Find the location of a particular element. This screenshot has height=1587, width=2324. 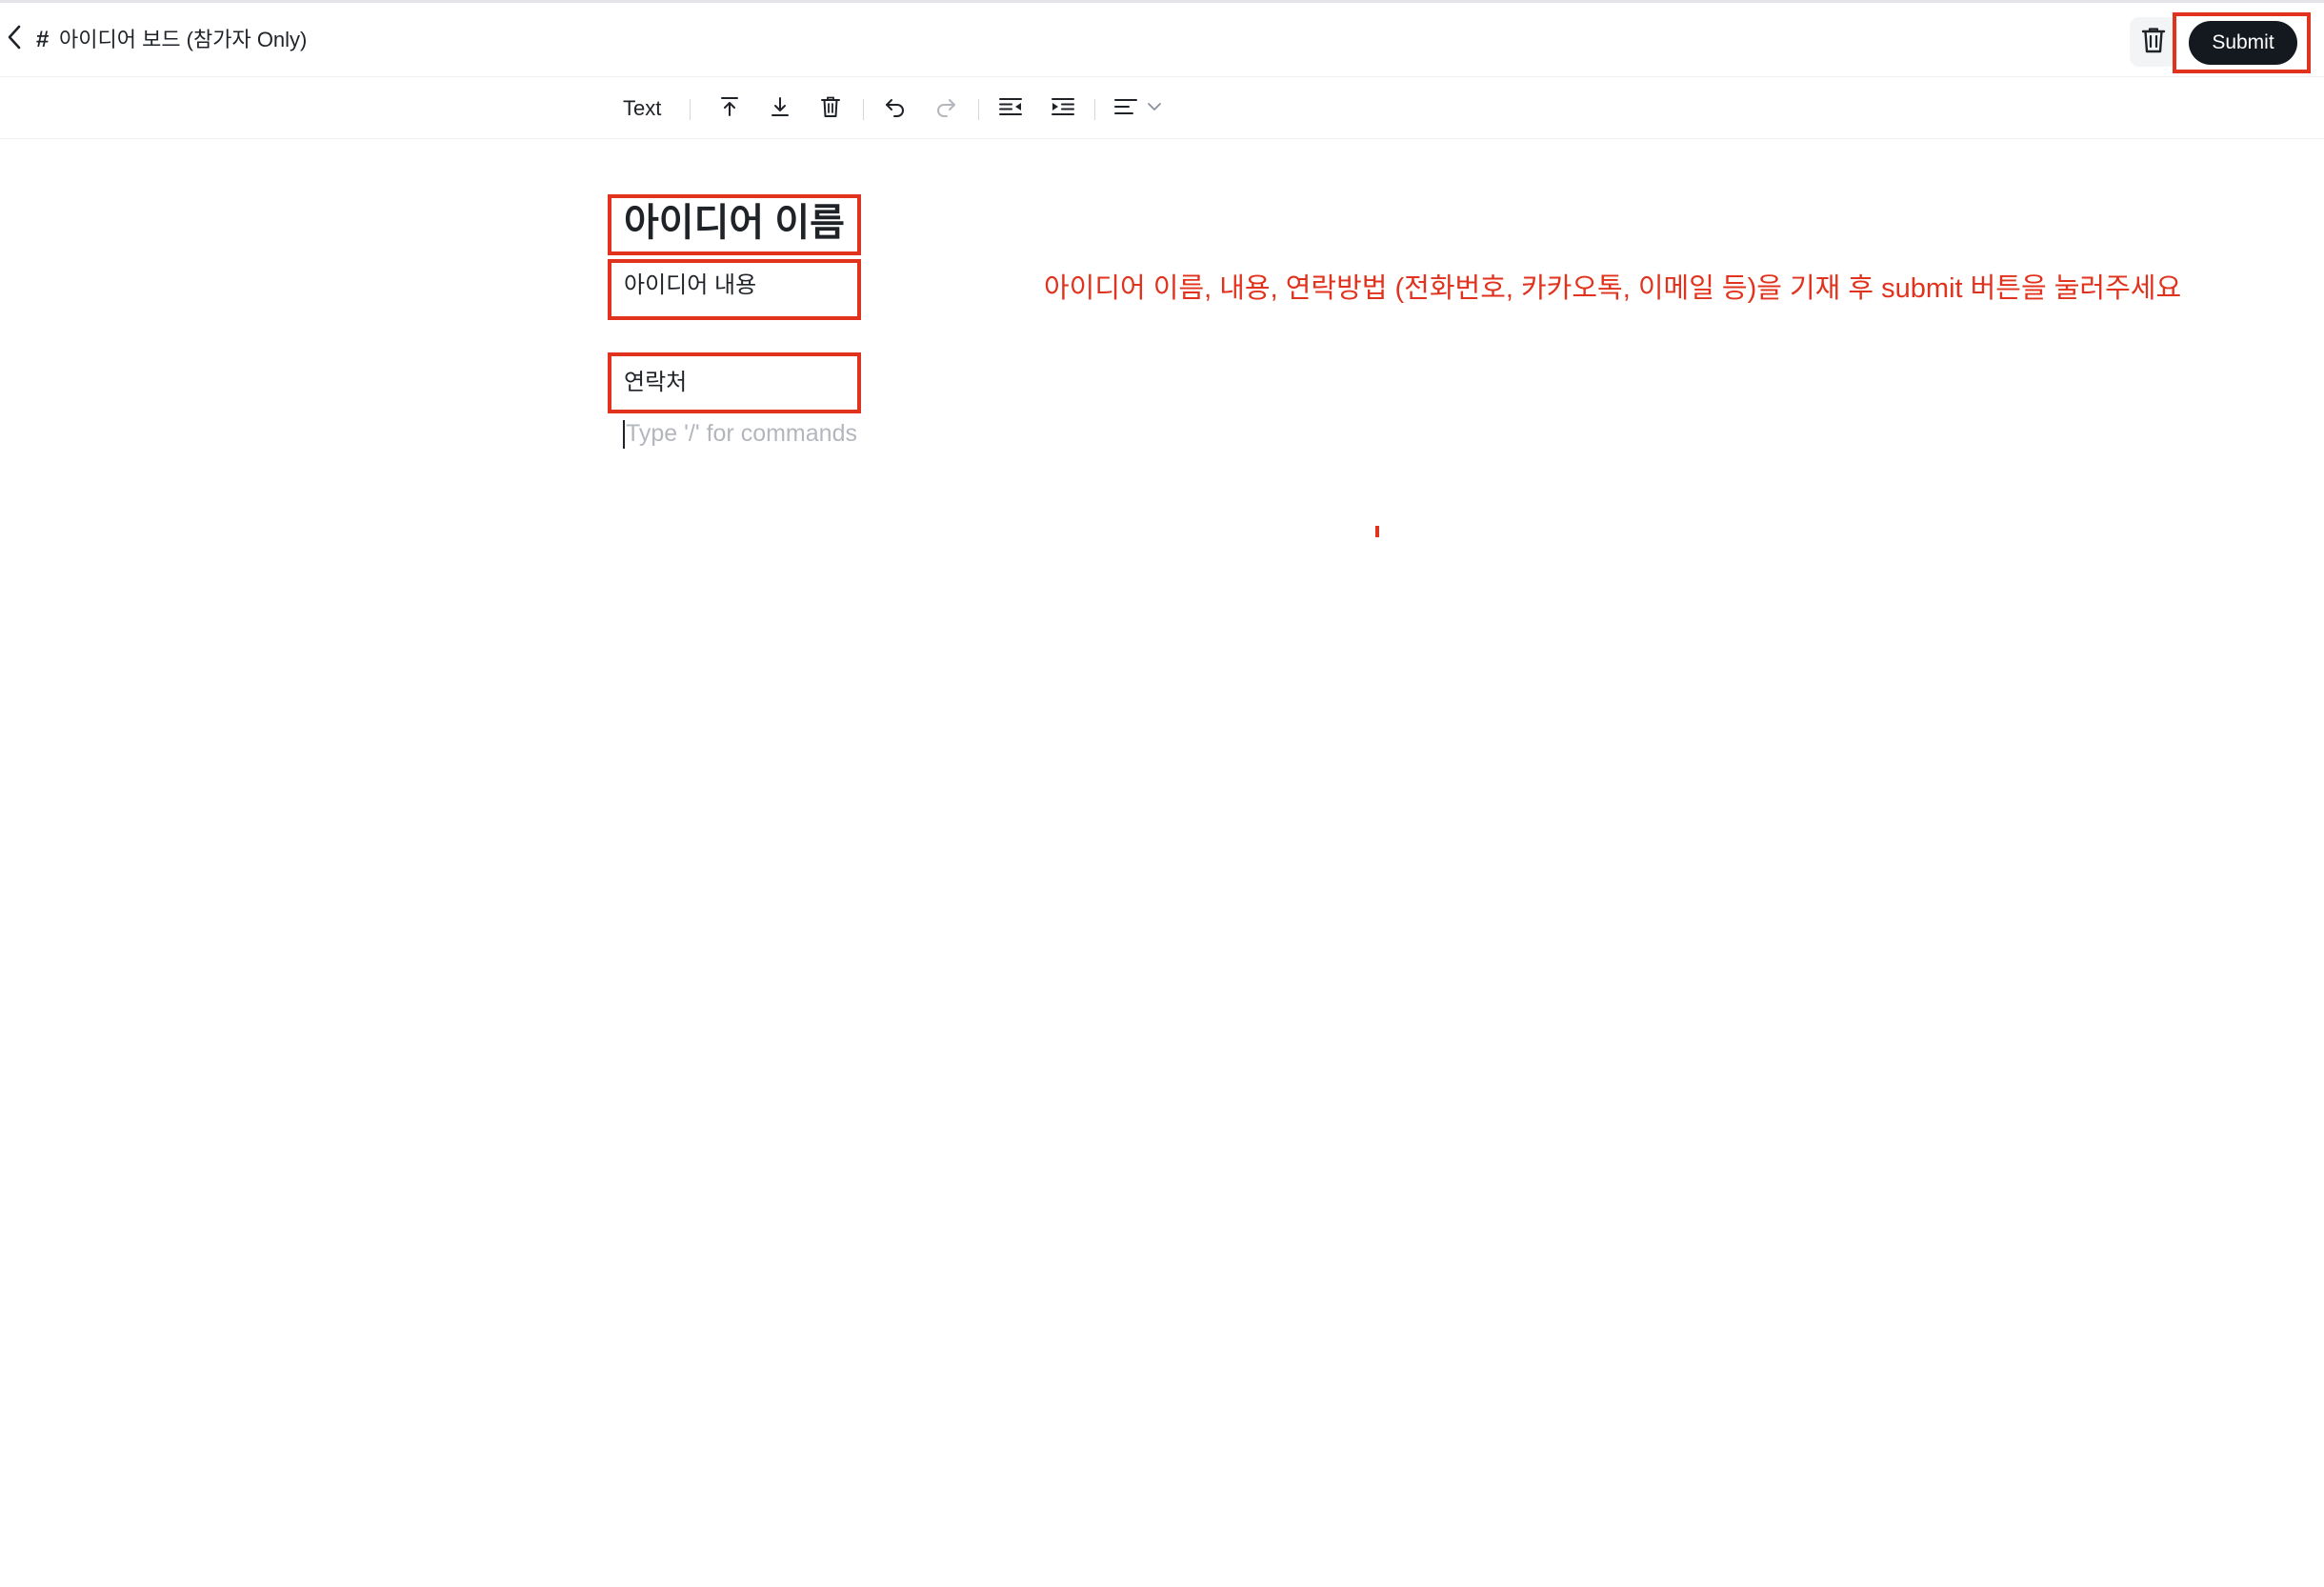

move-down-icon is located at coordinates (780, 109).